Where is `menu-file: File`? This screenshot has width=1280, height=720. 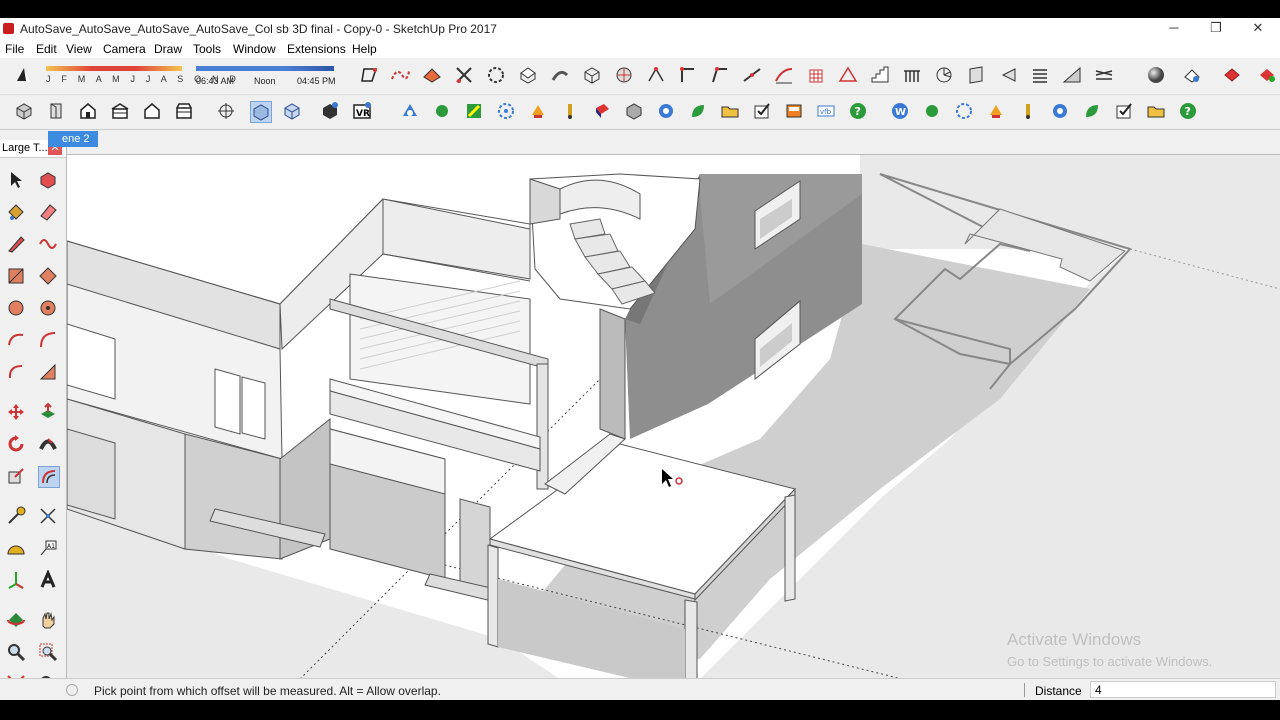 menu-file: File is located at coordinates (14, 49).